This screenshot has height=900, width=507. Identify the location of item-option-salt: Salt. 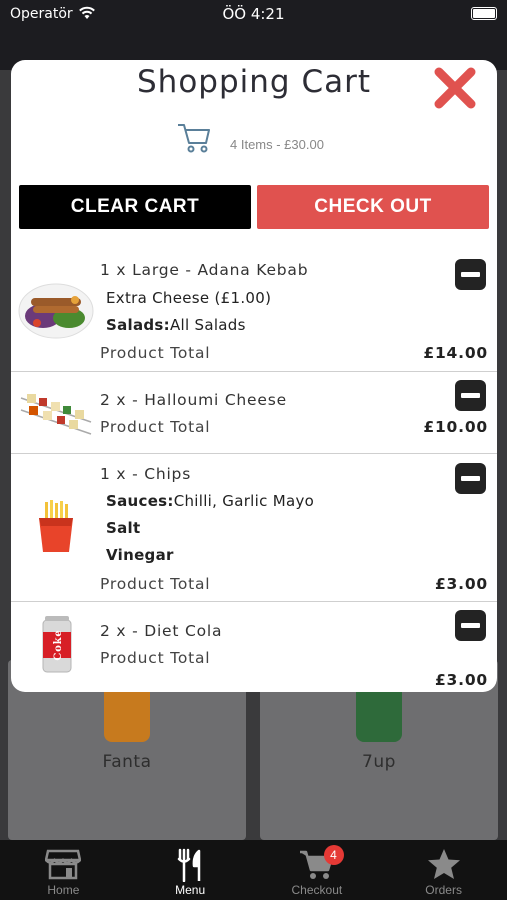
(123, 528).